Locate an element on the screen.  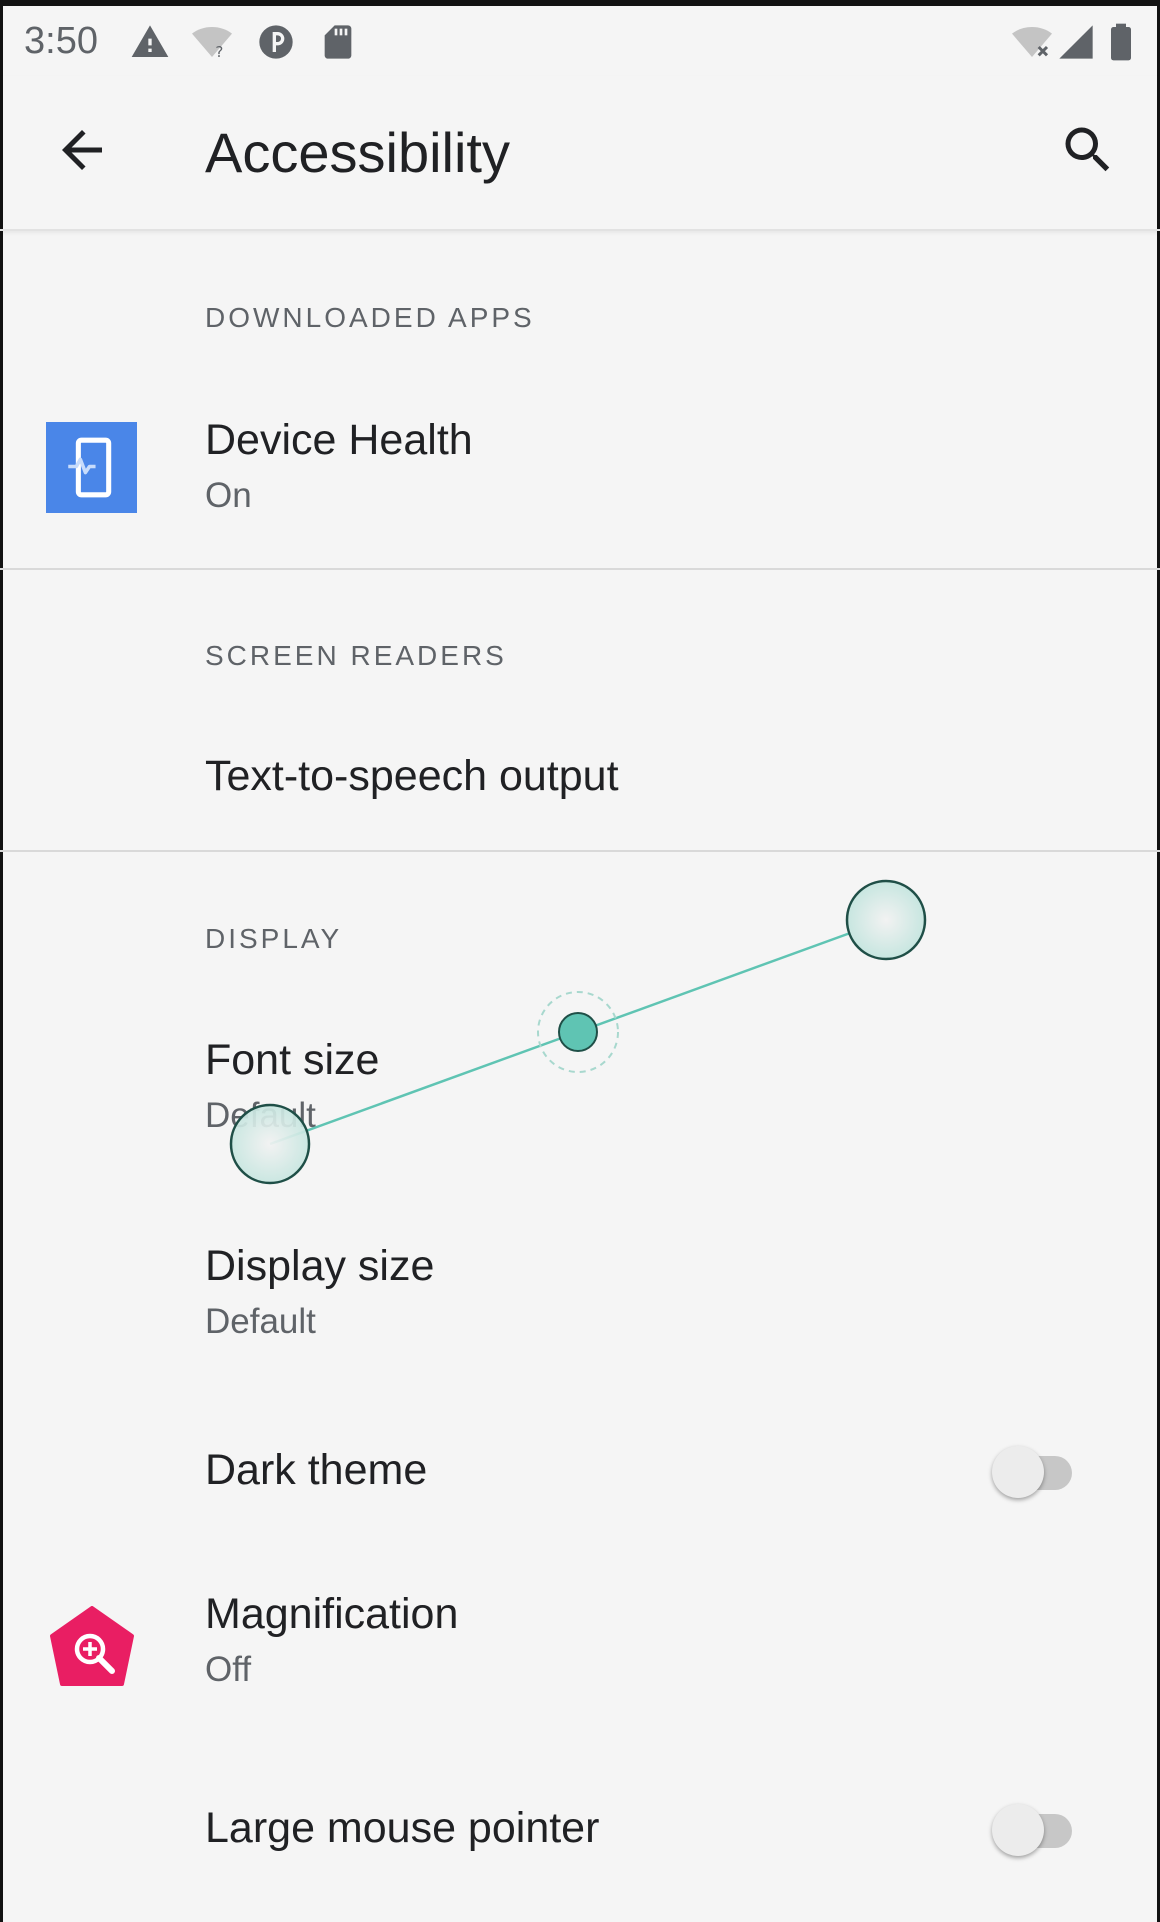
setting-title: Text-to-speech output is located at coordinates (412, 776).